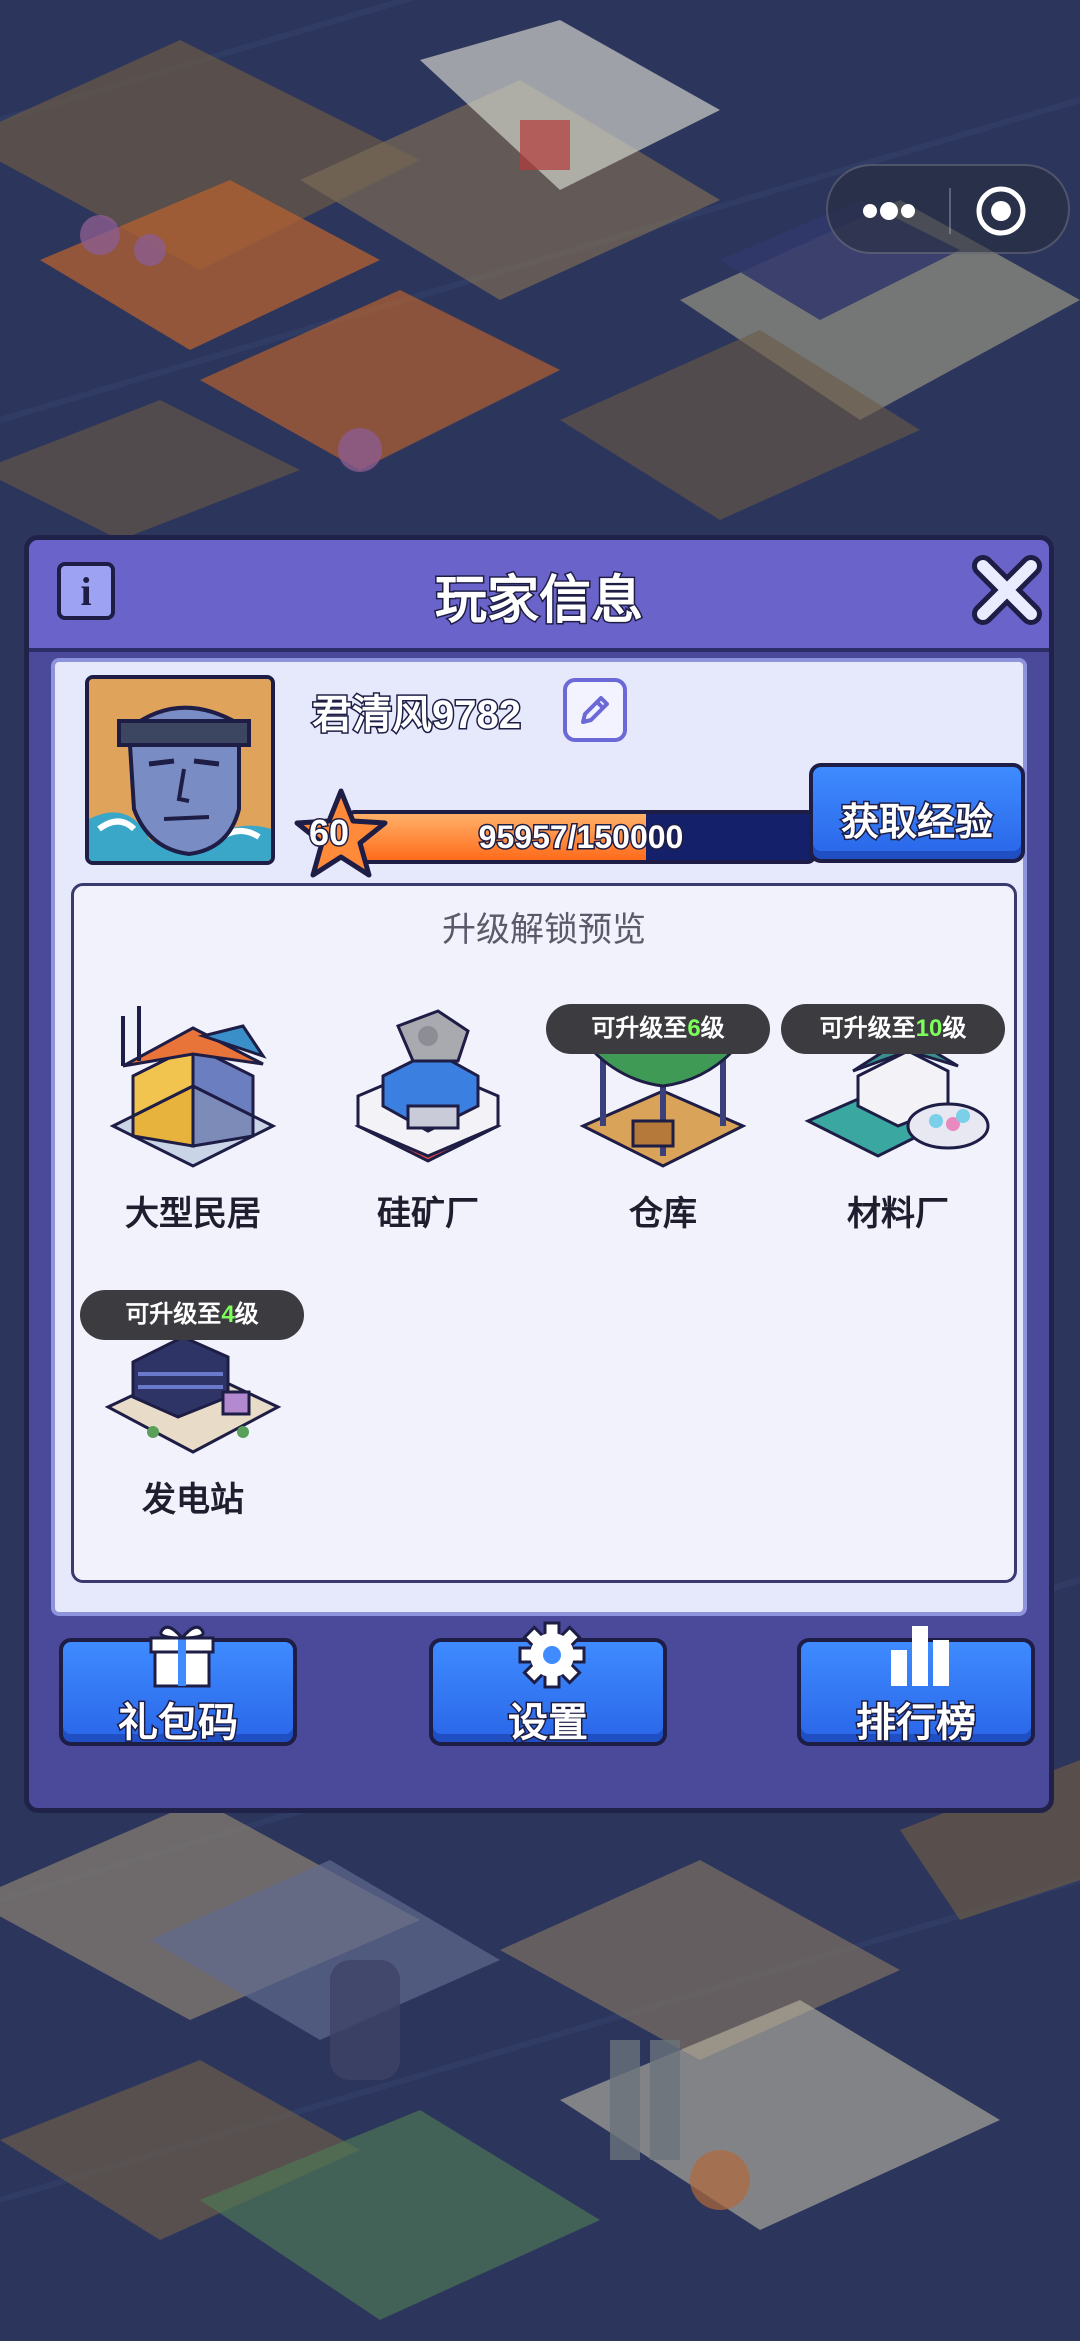  I want to click on gift-code-button: 礼包码, so click(178, 1686).